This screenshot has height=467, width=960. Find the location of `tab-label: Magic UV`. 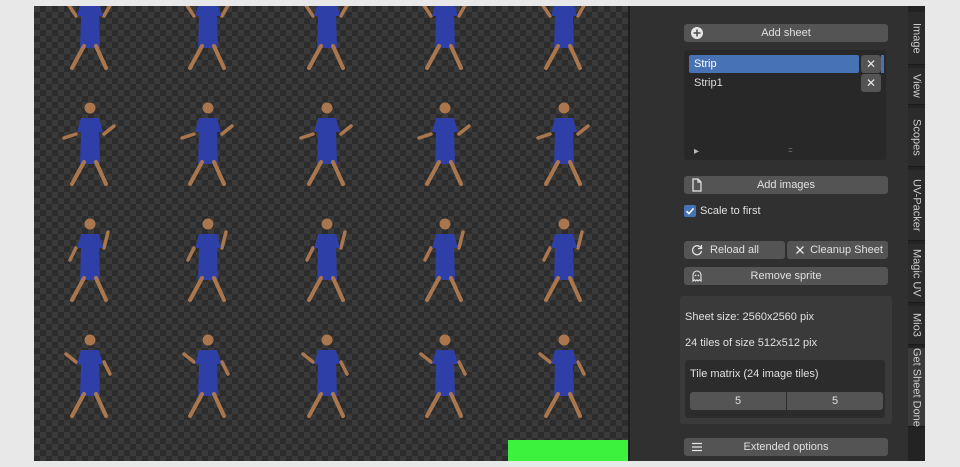

tab-label: Magic UV is located at coordinates (916, 273).